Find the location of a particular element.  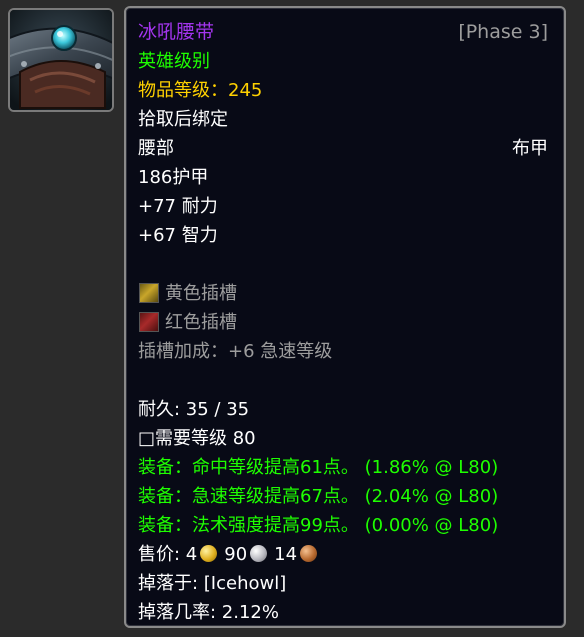

item-level-value: 245 is located at coordinates (245, 90).